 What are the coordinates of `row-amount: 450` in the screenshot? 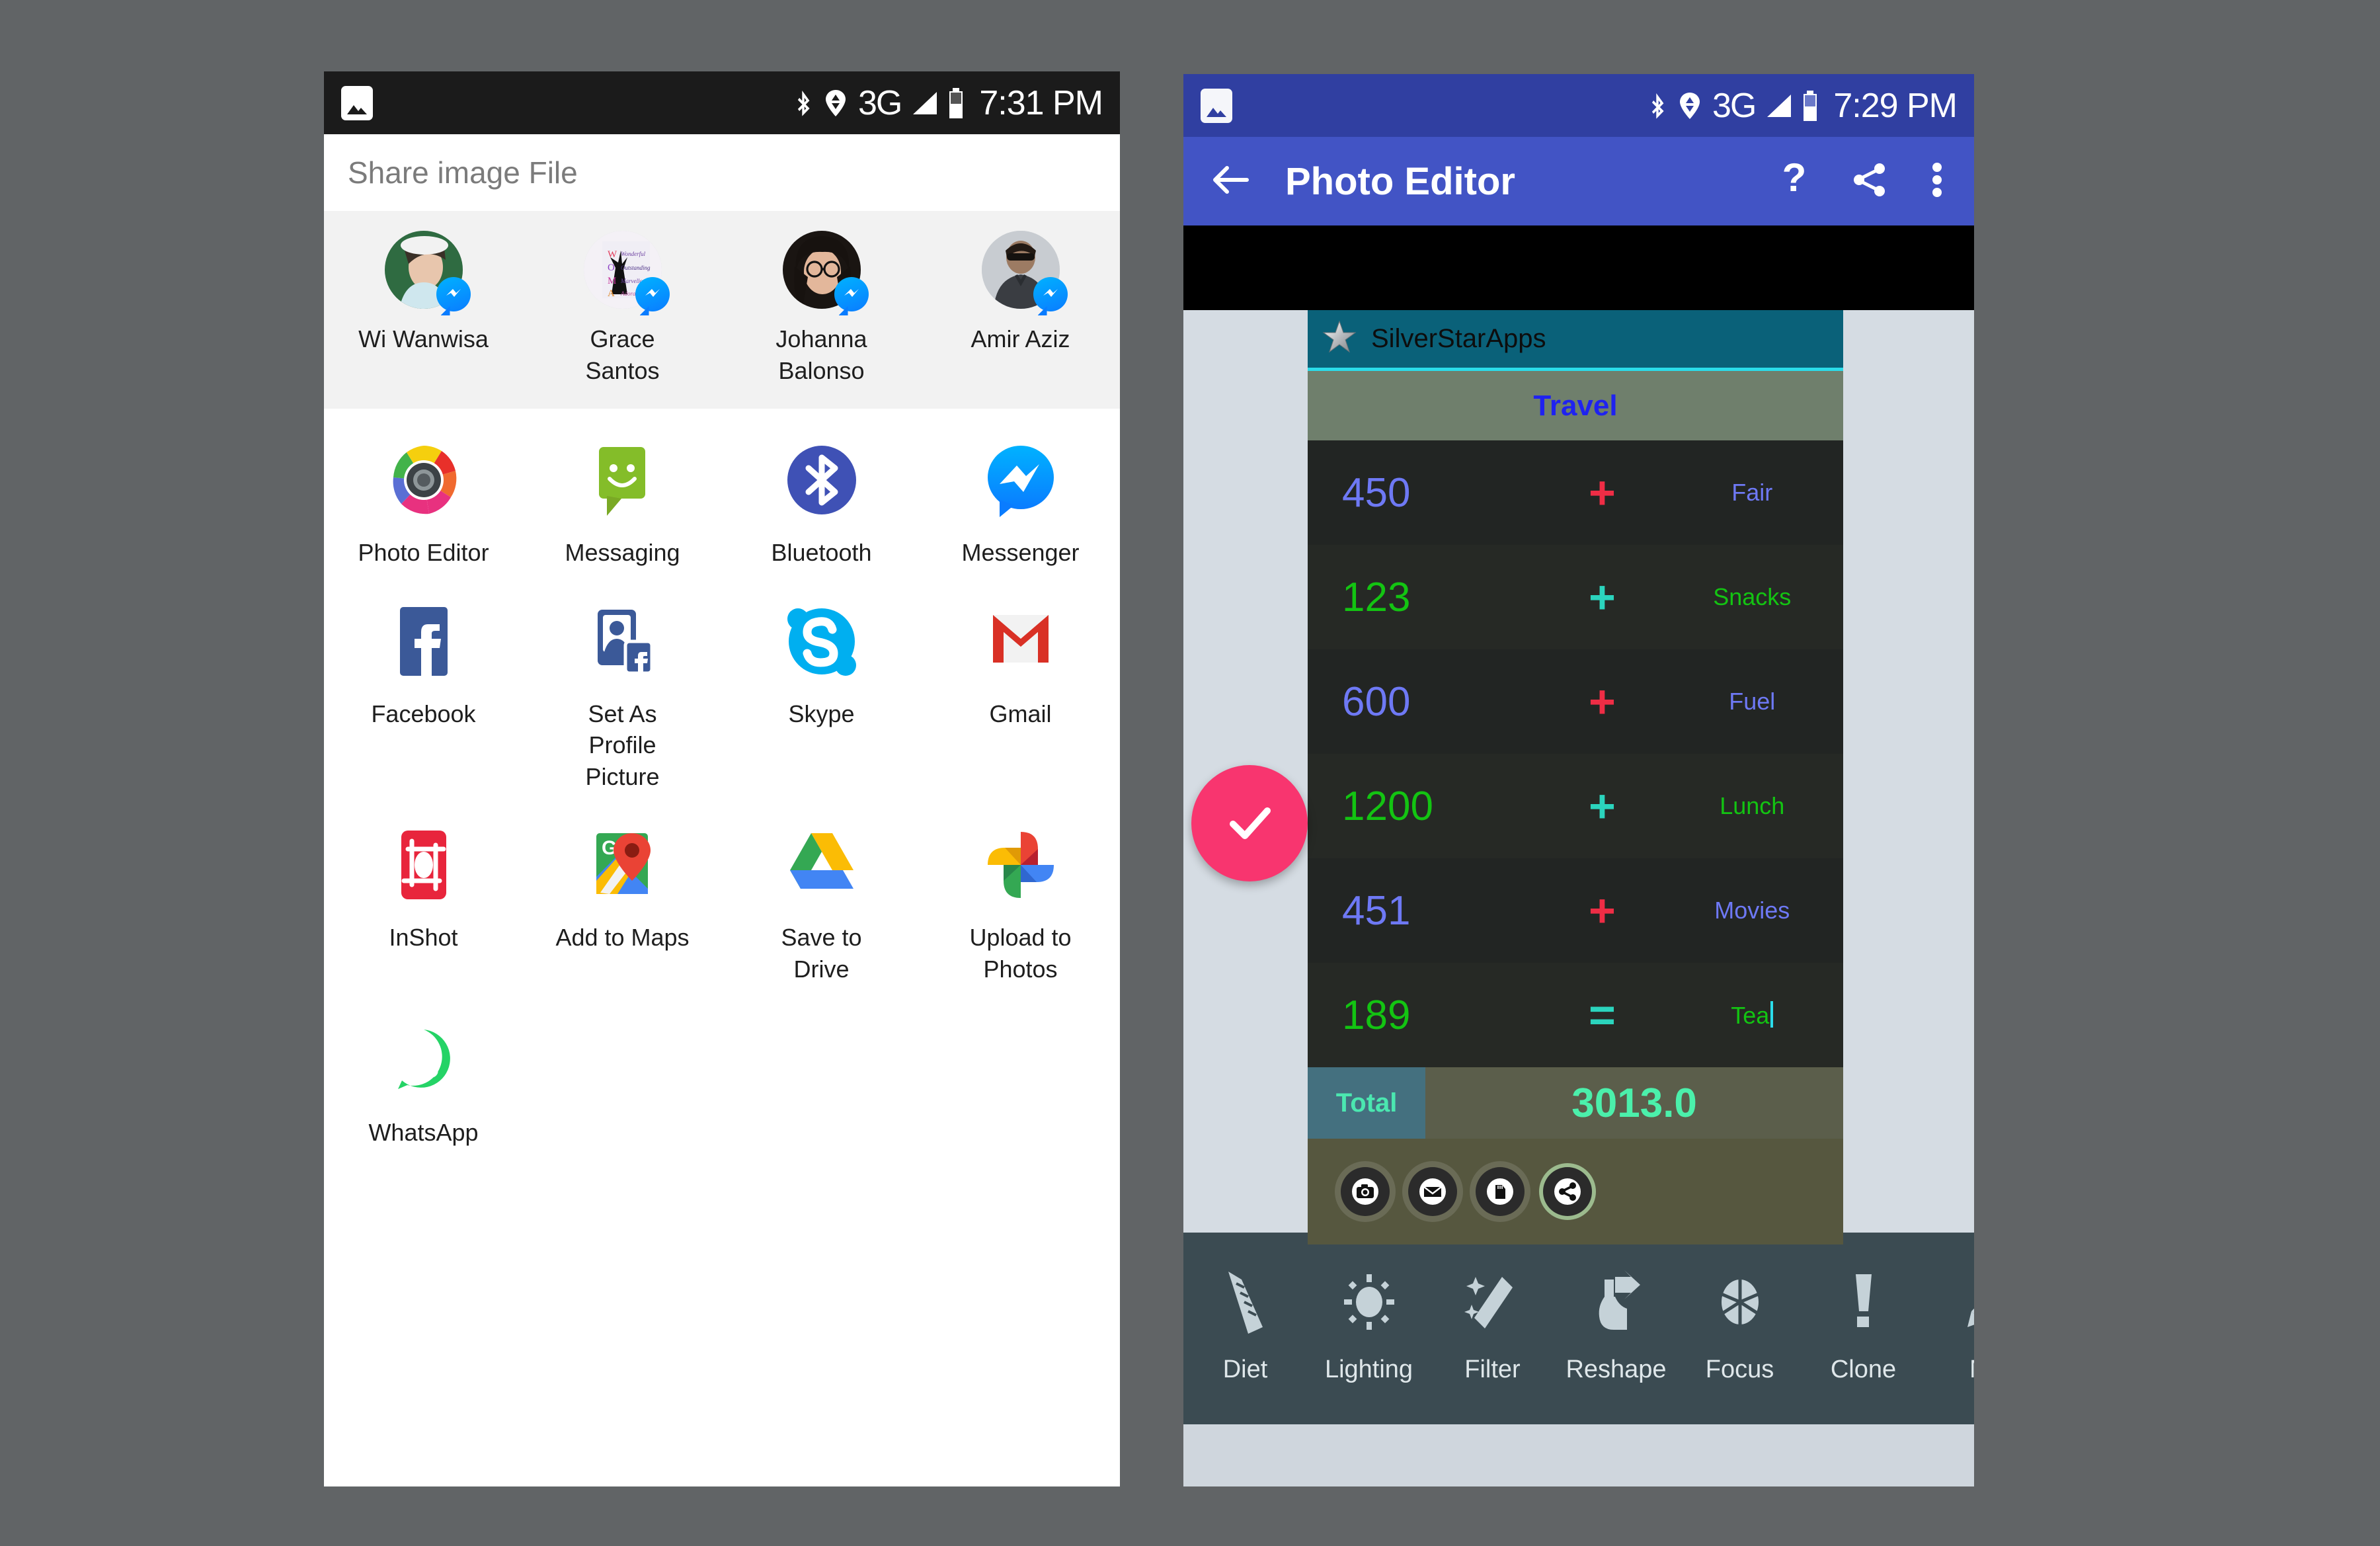 It's located at (1376, 492).